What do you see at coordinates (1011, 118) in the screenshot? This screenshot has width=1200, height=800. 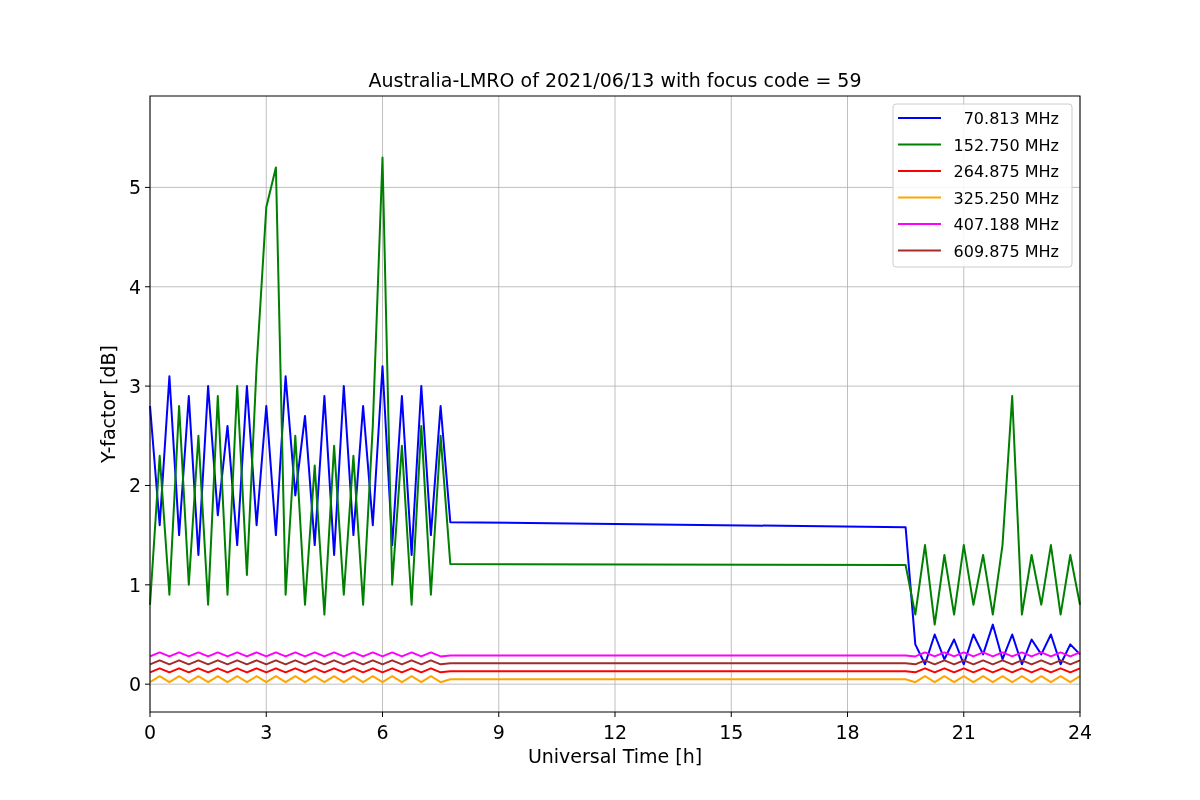 I see `legend-label: 70.813 MHz` at bounding box center [1011, 118].